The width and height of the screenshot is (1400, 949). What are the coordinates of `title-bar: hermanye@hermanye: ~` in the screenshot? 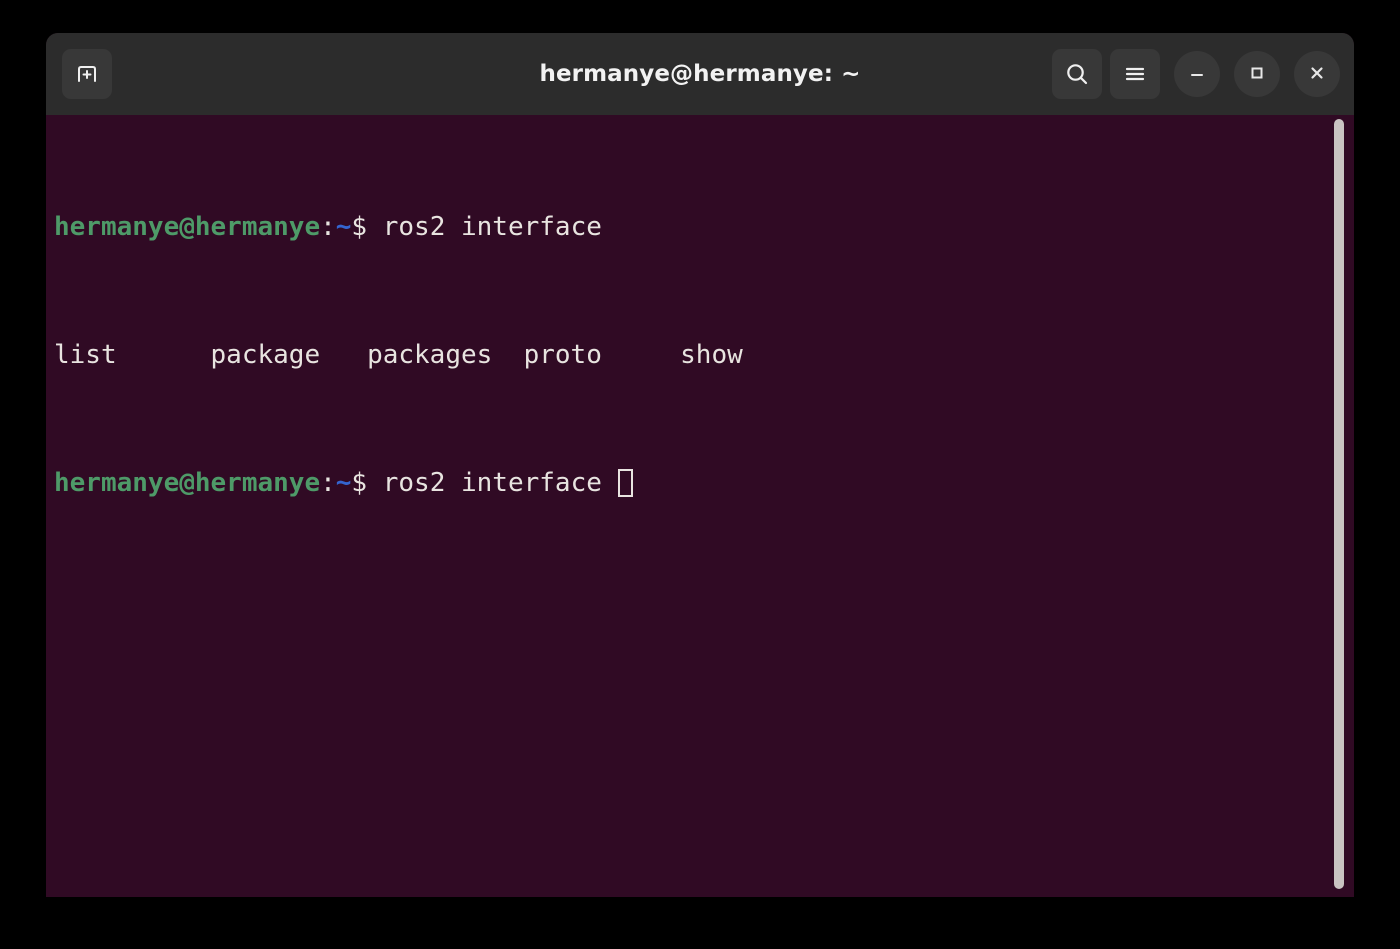 It's located at (700, 74).